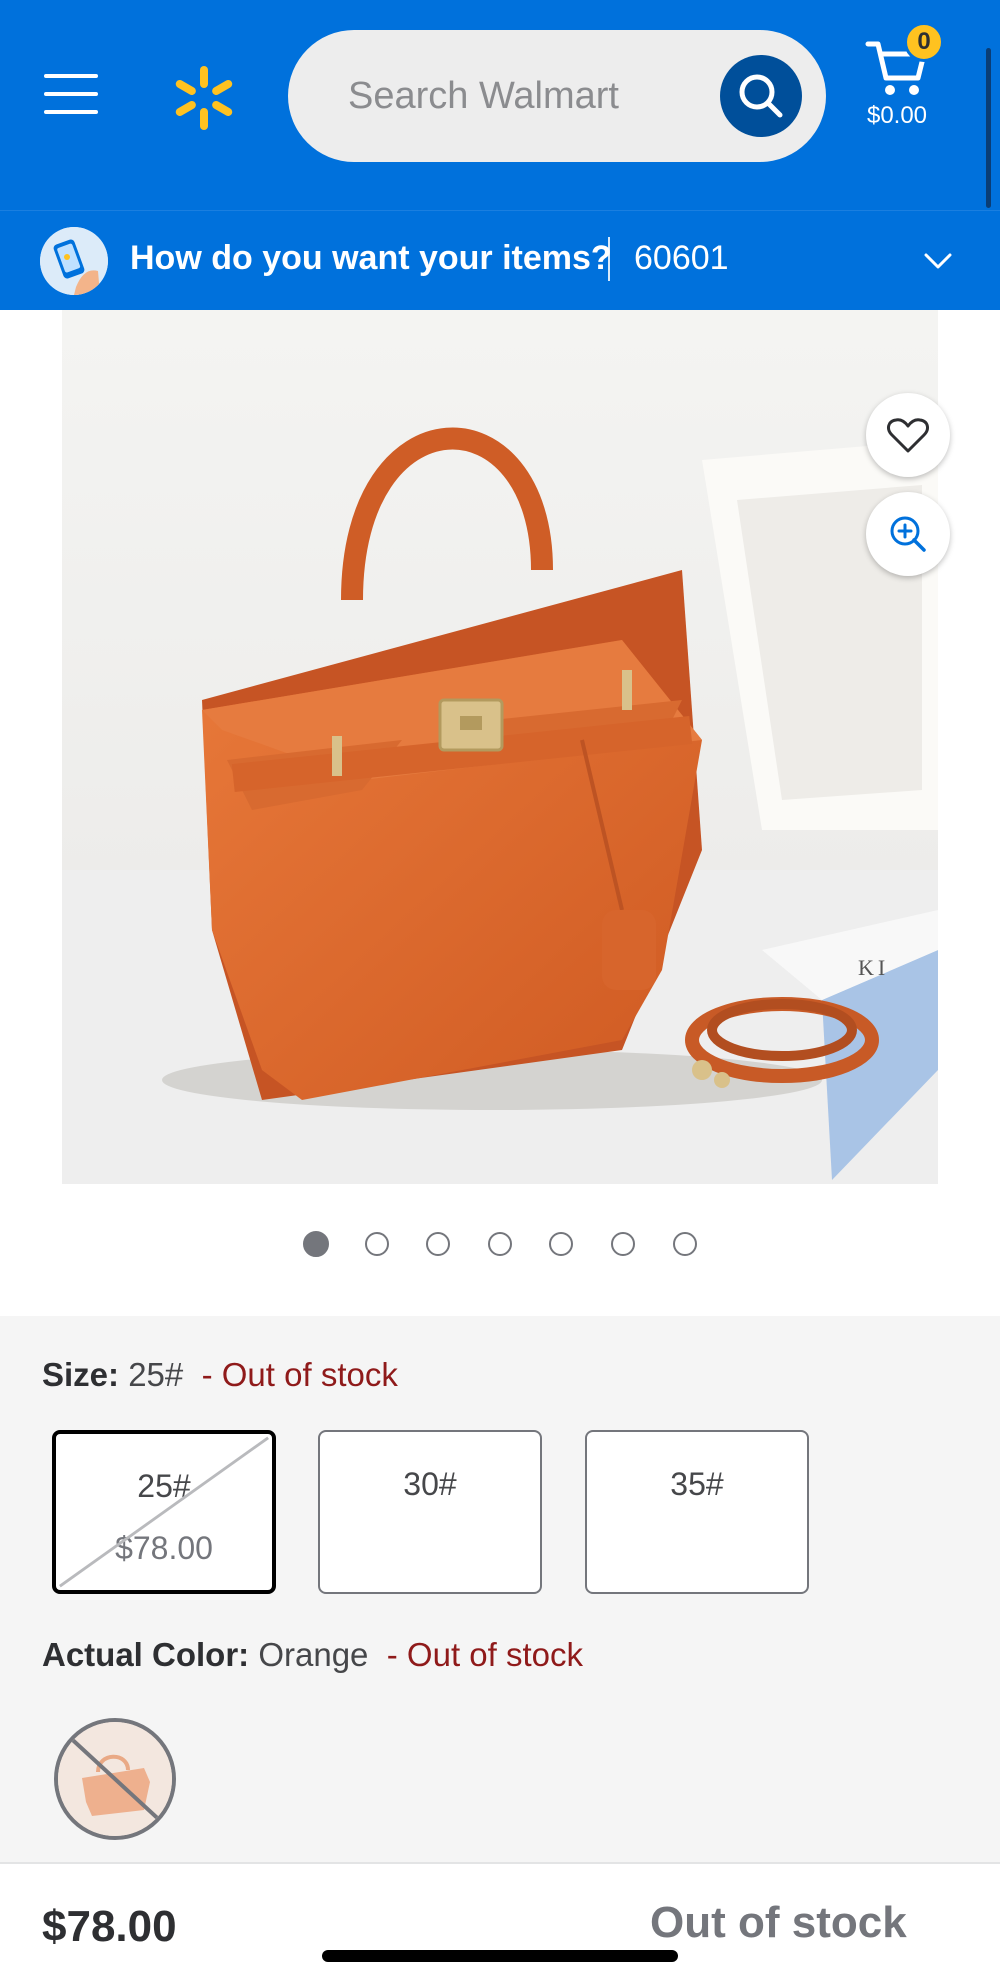  I want to click on top-header: 0 $0.00, so click(500, 105).